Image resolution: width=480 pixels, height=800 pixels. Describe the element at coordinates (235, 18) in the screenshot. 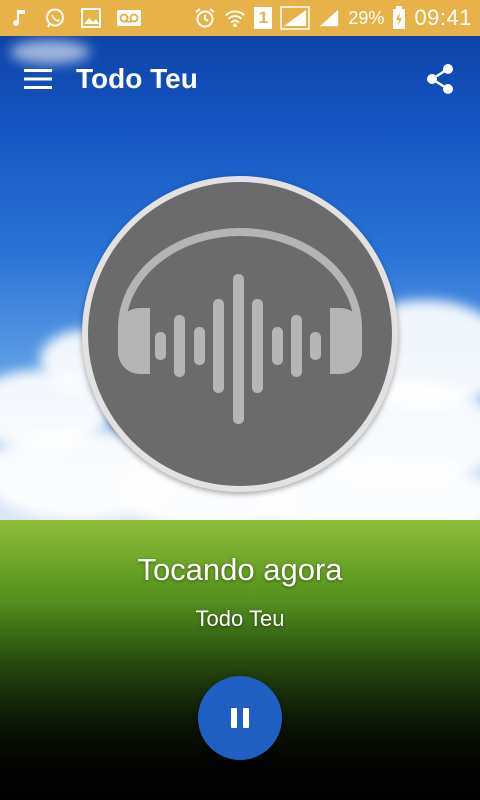

I see `wifi-icon` at that location.